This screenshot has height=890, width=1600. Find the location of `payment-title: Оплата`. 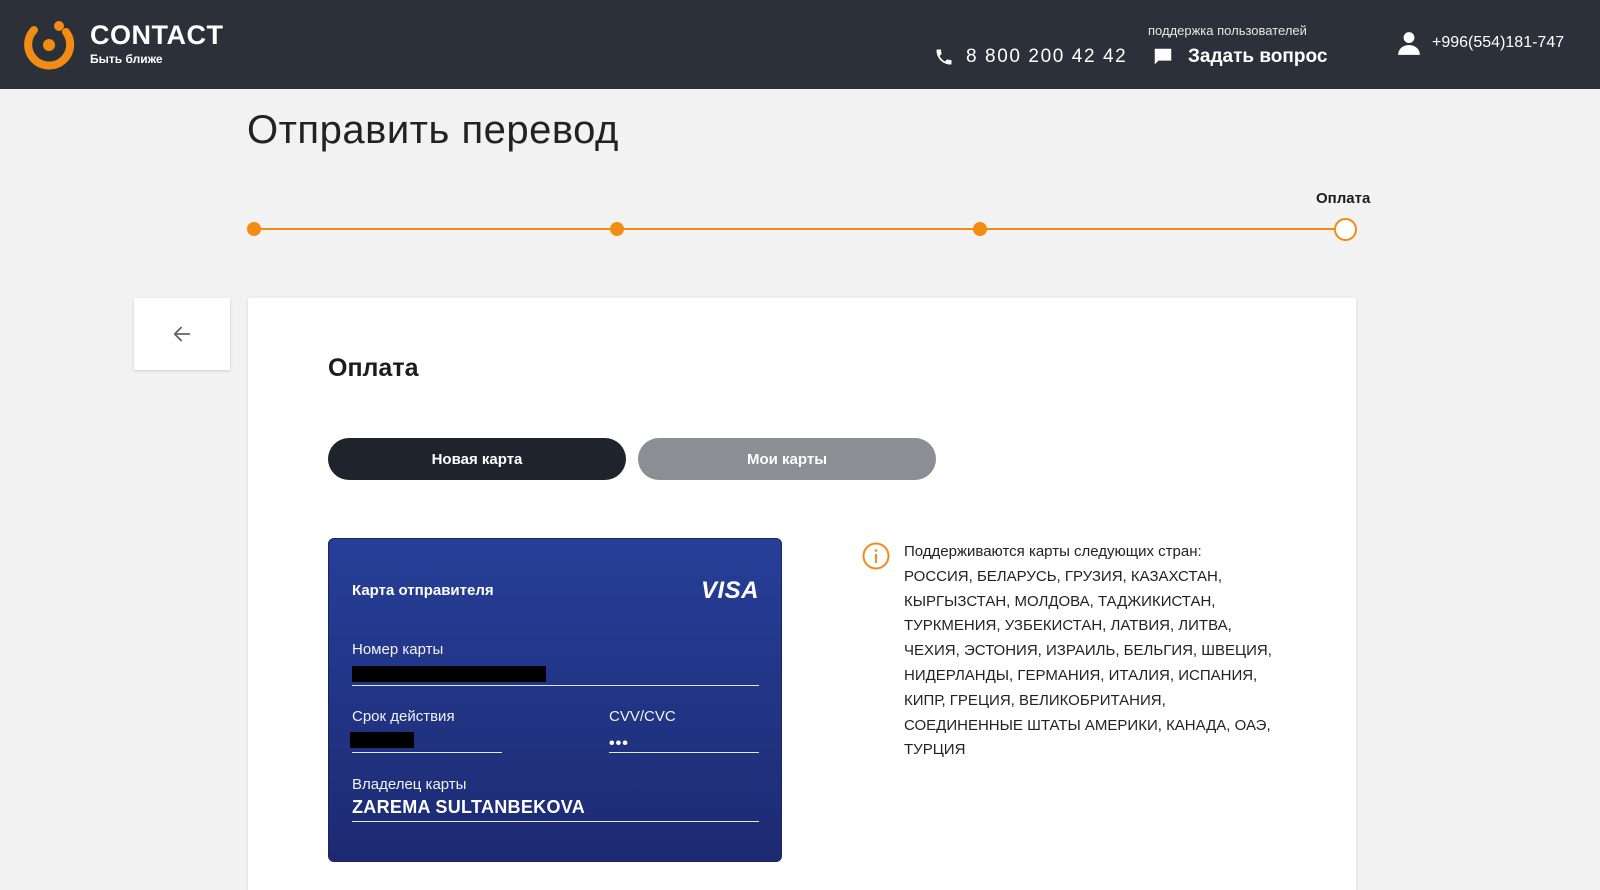

payment-title: Оплата is located at coordinates (373, 368).